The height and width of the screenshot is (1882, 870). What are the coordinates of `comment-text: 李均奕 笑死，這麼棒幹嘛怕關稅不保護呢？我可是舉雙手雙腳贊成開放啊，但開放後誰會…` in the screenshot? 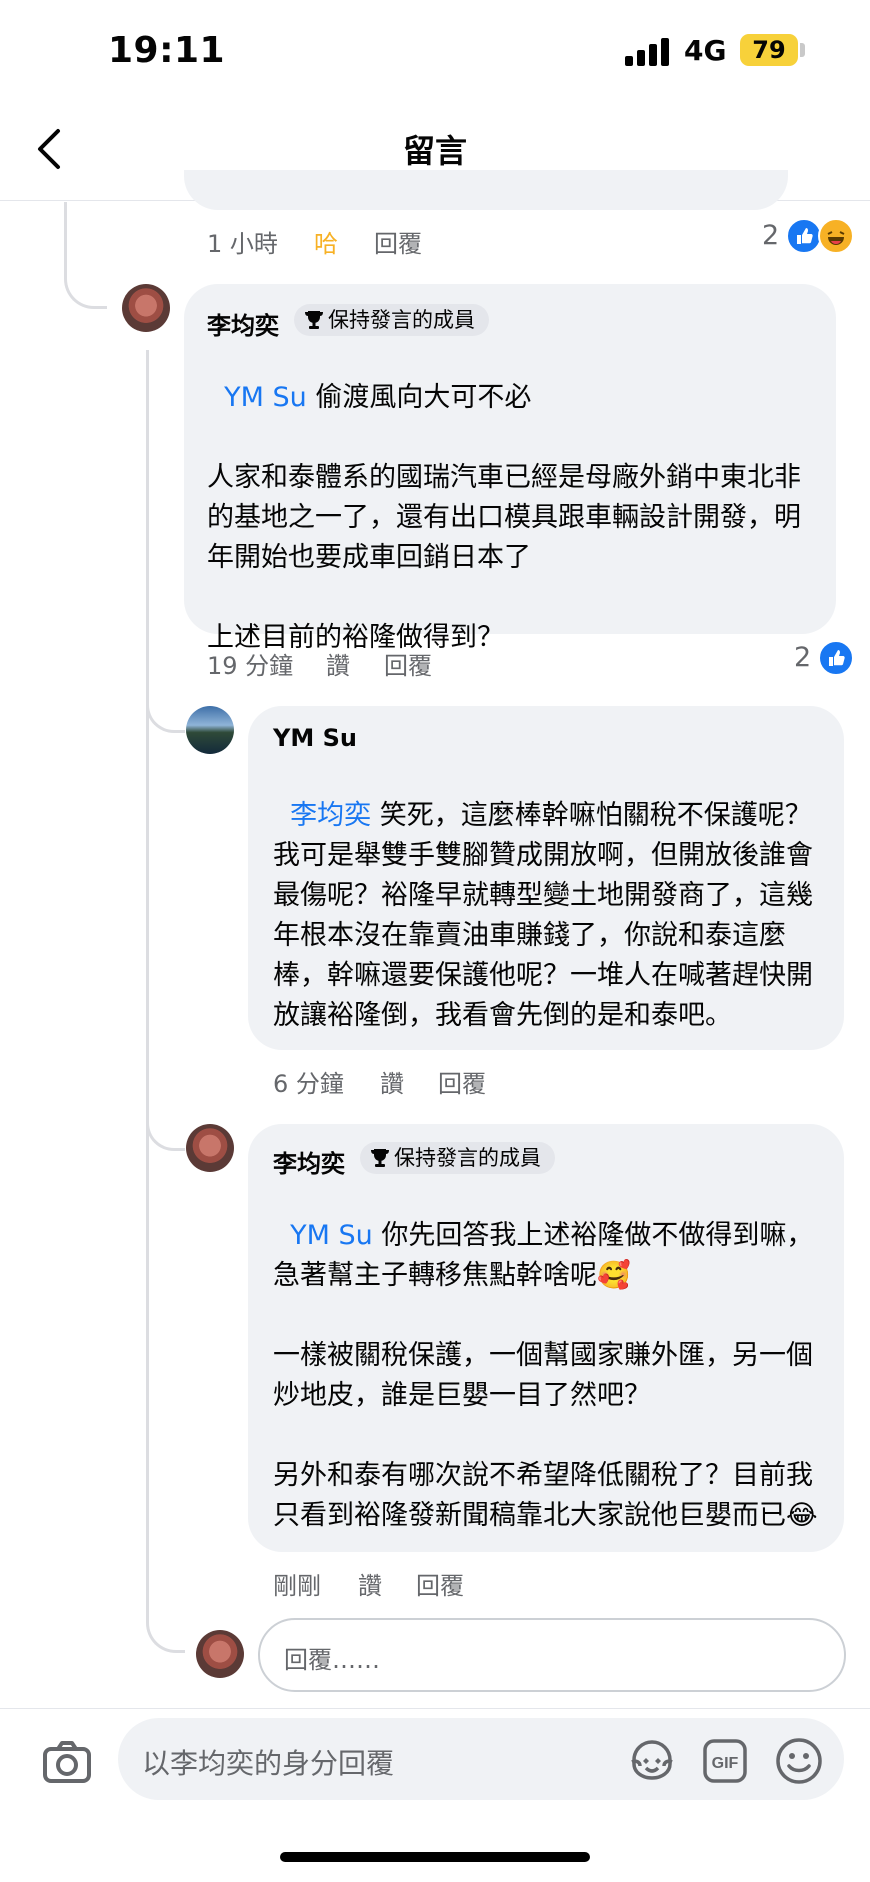 It's located at (551, 896).